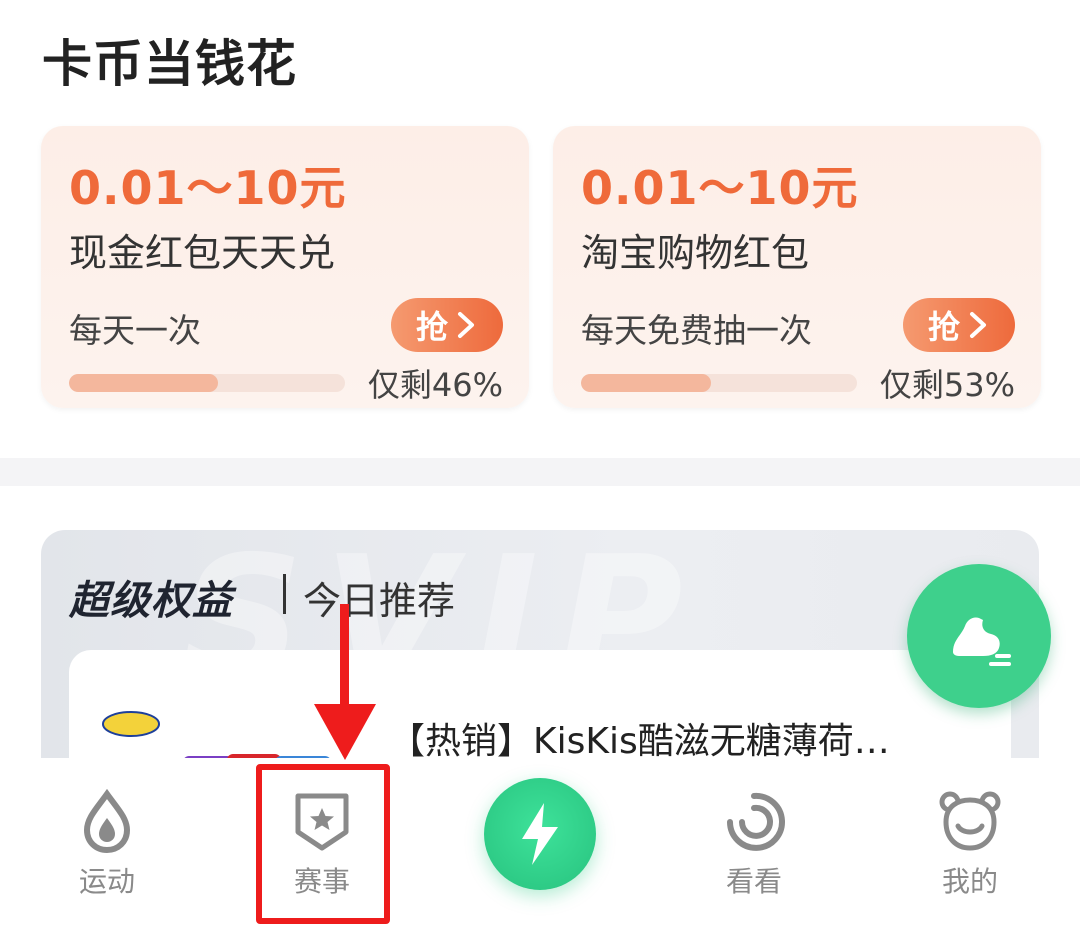 Image resolution: width=1080 pixels, height=936 pixels. I want to click on spiral-icon, so click(756, 821).